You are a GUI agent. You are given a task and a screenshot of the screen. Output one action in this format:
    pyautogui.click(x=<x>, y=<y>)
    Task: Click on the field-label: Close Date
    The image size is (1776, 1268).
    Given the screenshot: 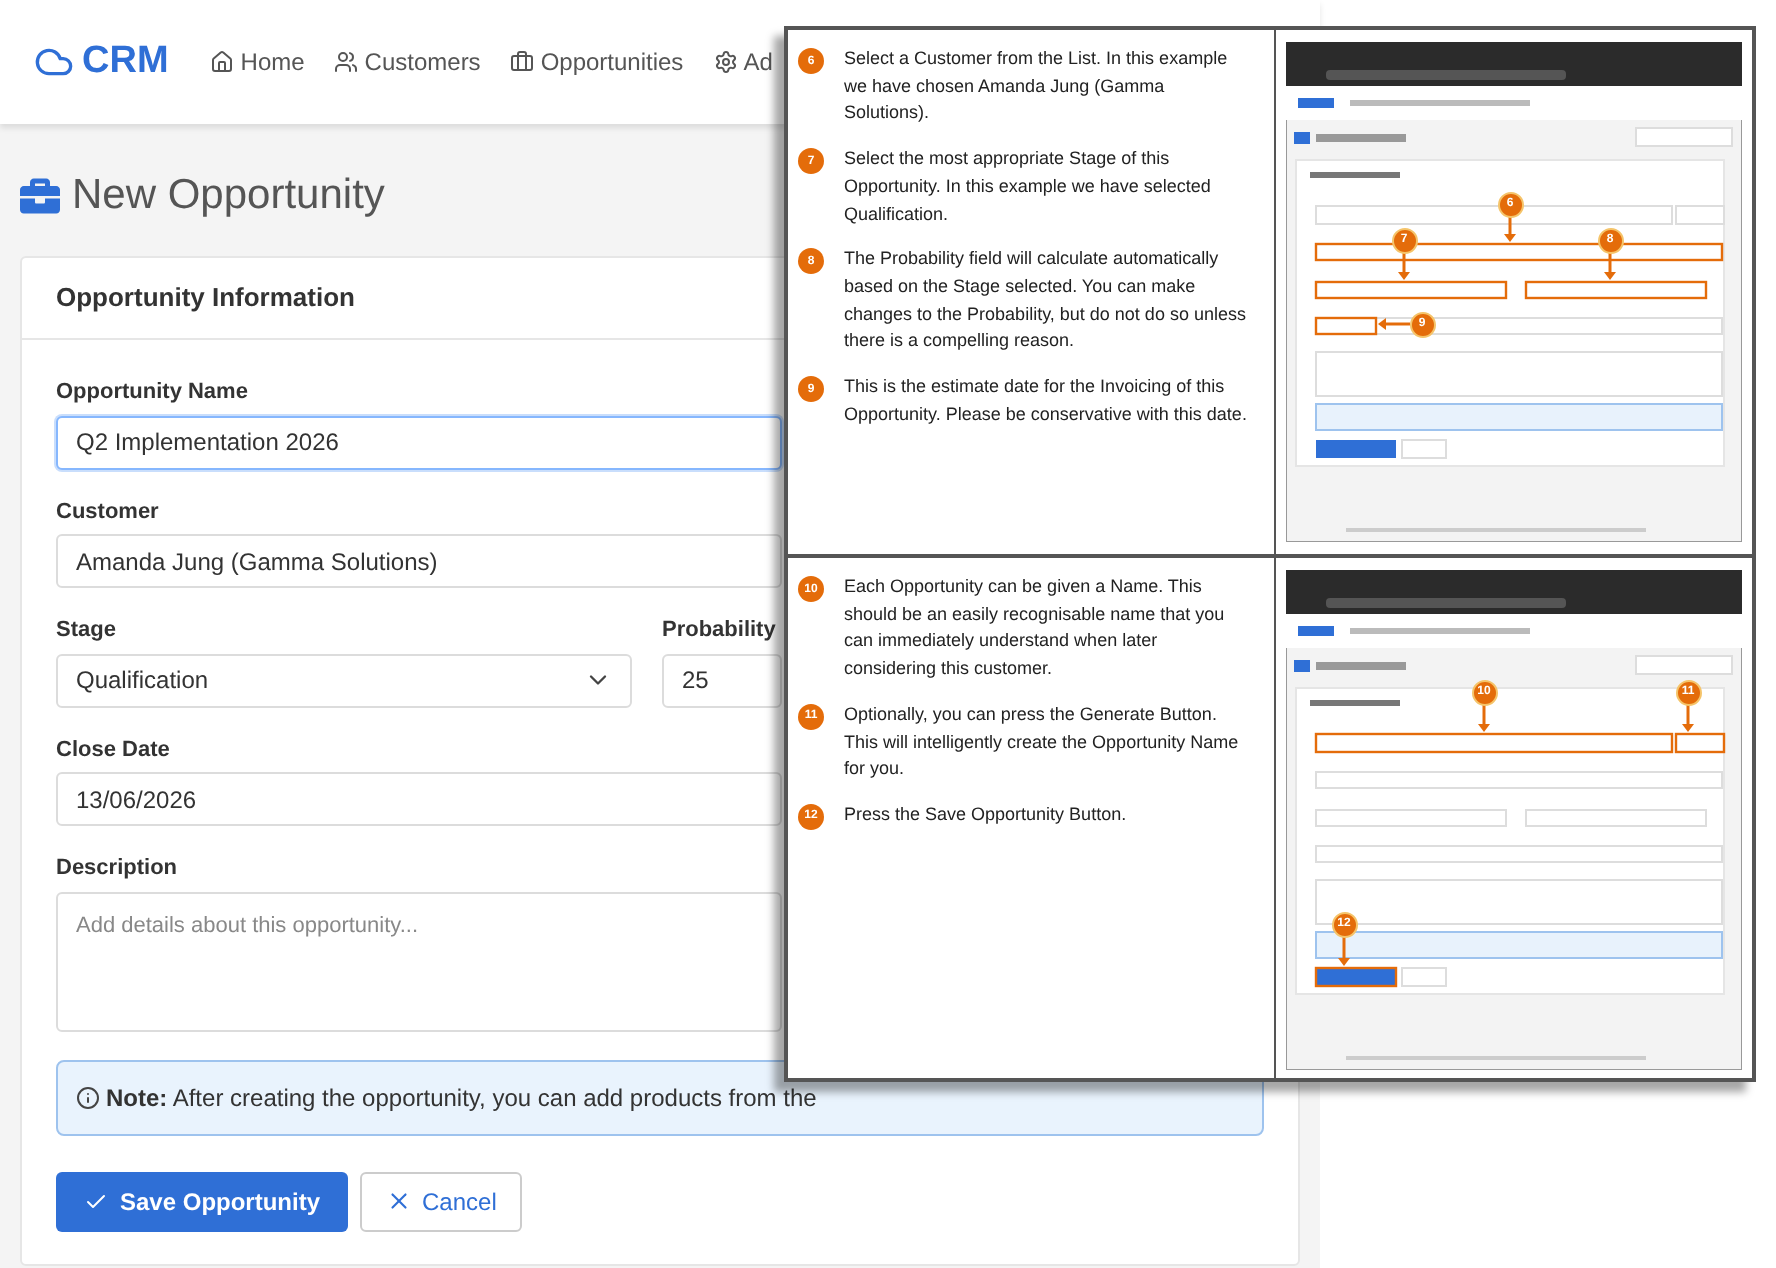 What is the action you would take?
    pyautogui.click(x=113, y=750)
    